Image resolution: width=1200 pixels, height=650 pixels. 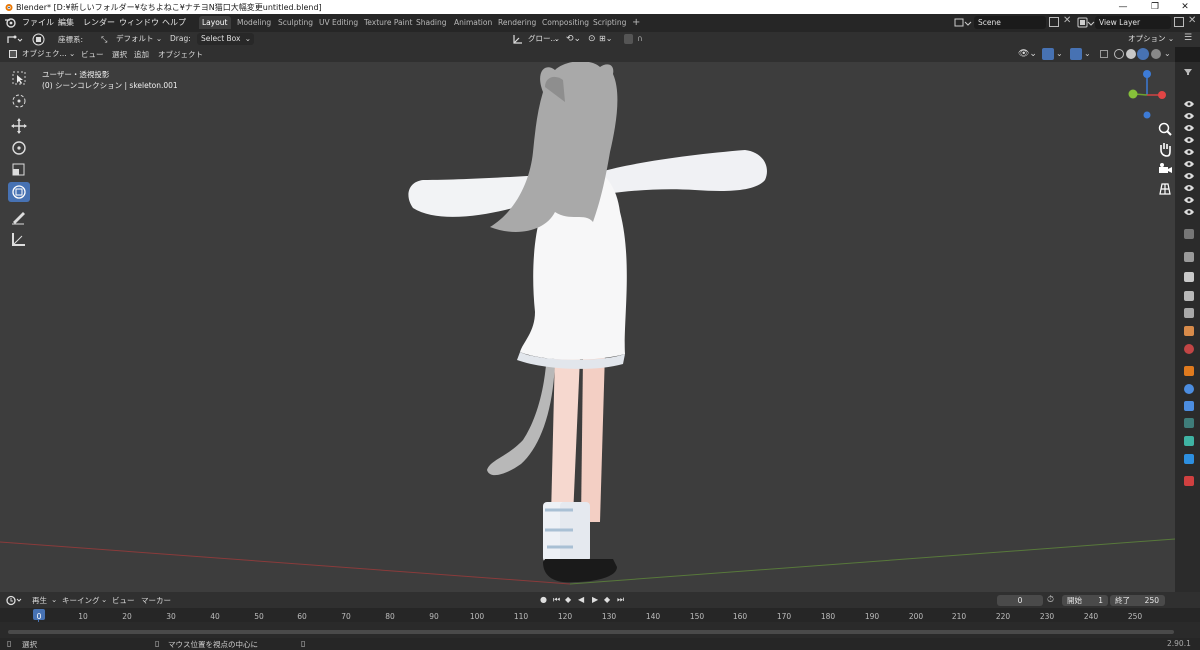 What do you see at coordinates (1143, 54) in the screenshot?
I see `material-preview-shading-icon` at bounding box center [1143, 54].